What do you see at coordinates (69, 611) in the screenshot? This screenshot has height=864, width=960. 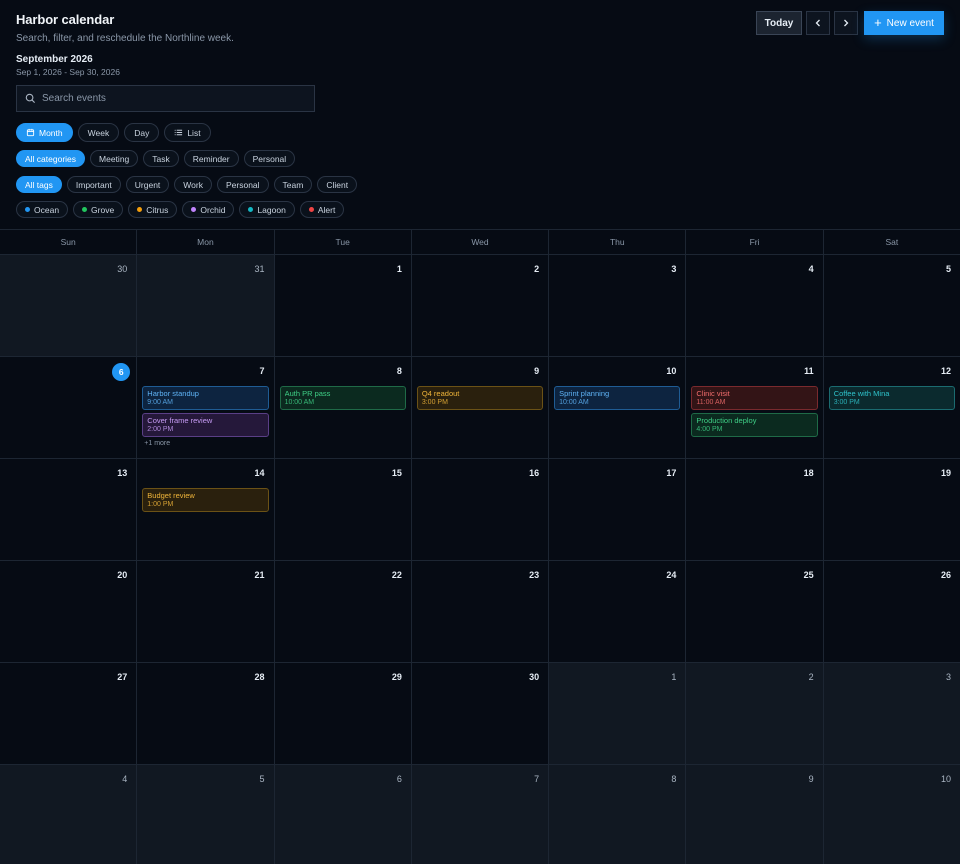 I see `day-cell: 20` at bounding box center [69, 611].